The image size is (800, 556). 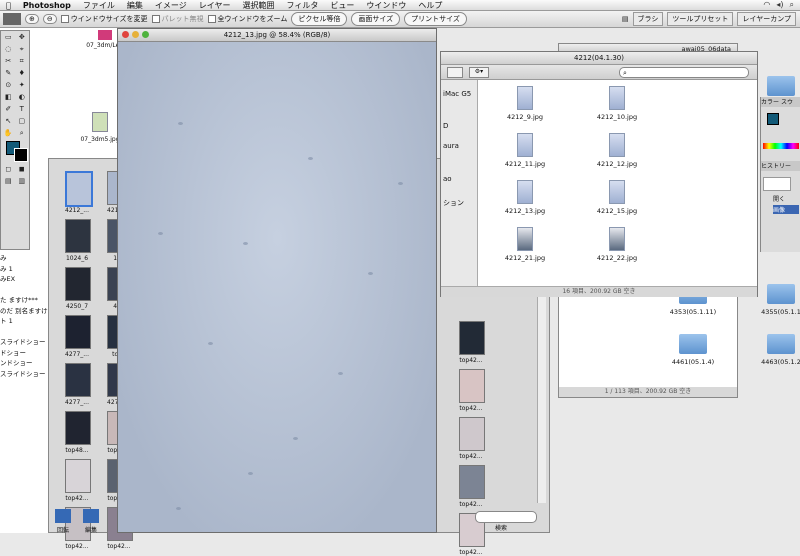 What do you see at coordinates (8, 133) in the screenshot?
I see `hand-tool-icon: ✋` at bounding box center [8, 133].